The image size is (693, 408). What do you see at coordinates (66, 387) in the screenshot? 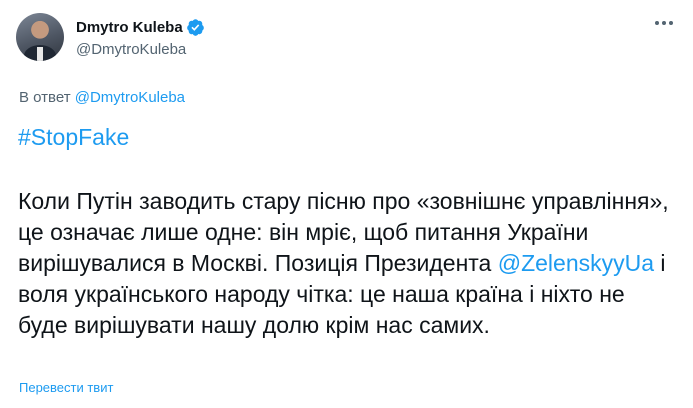
I see `translate-tweet-link: Перевести твит` at bounding box center [66, 387].